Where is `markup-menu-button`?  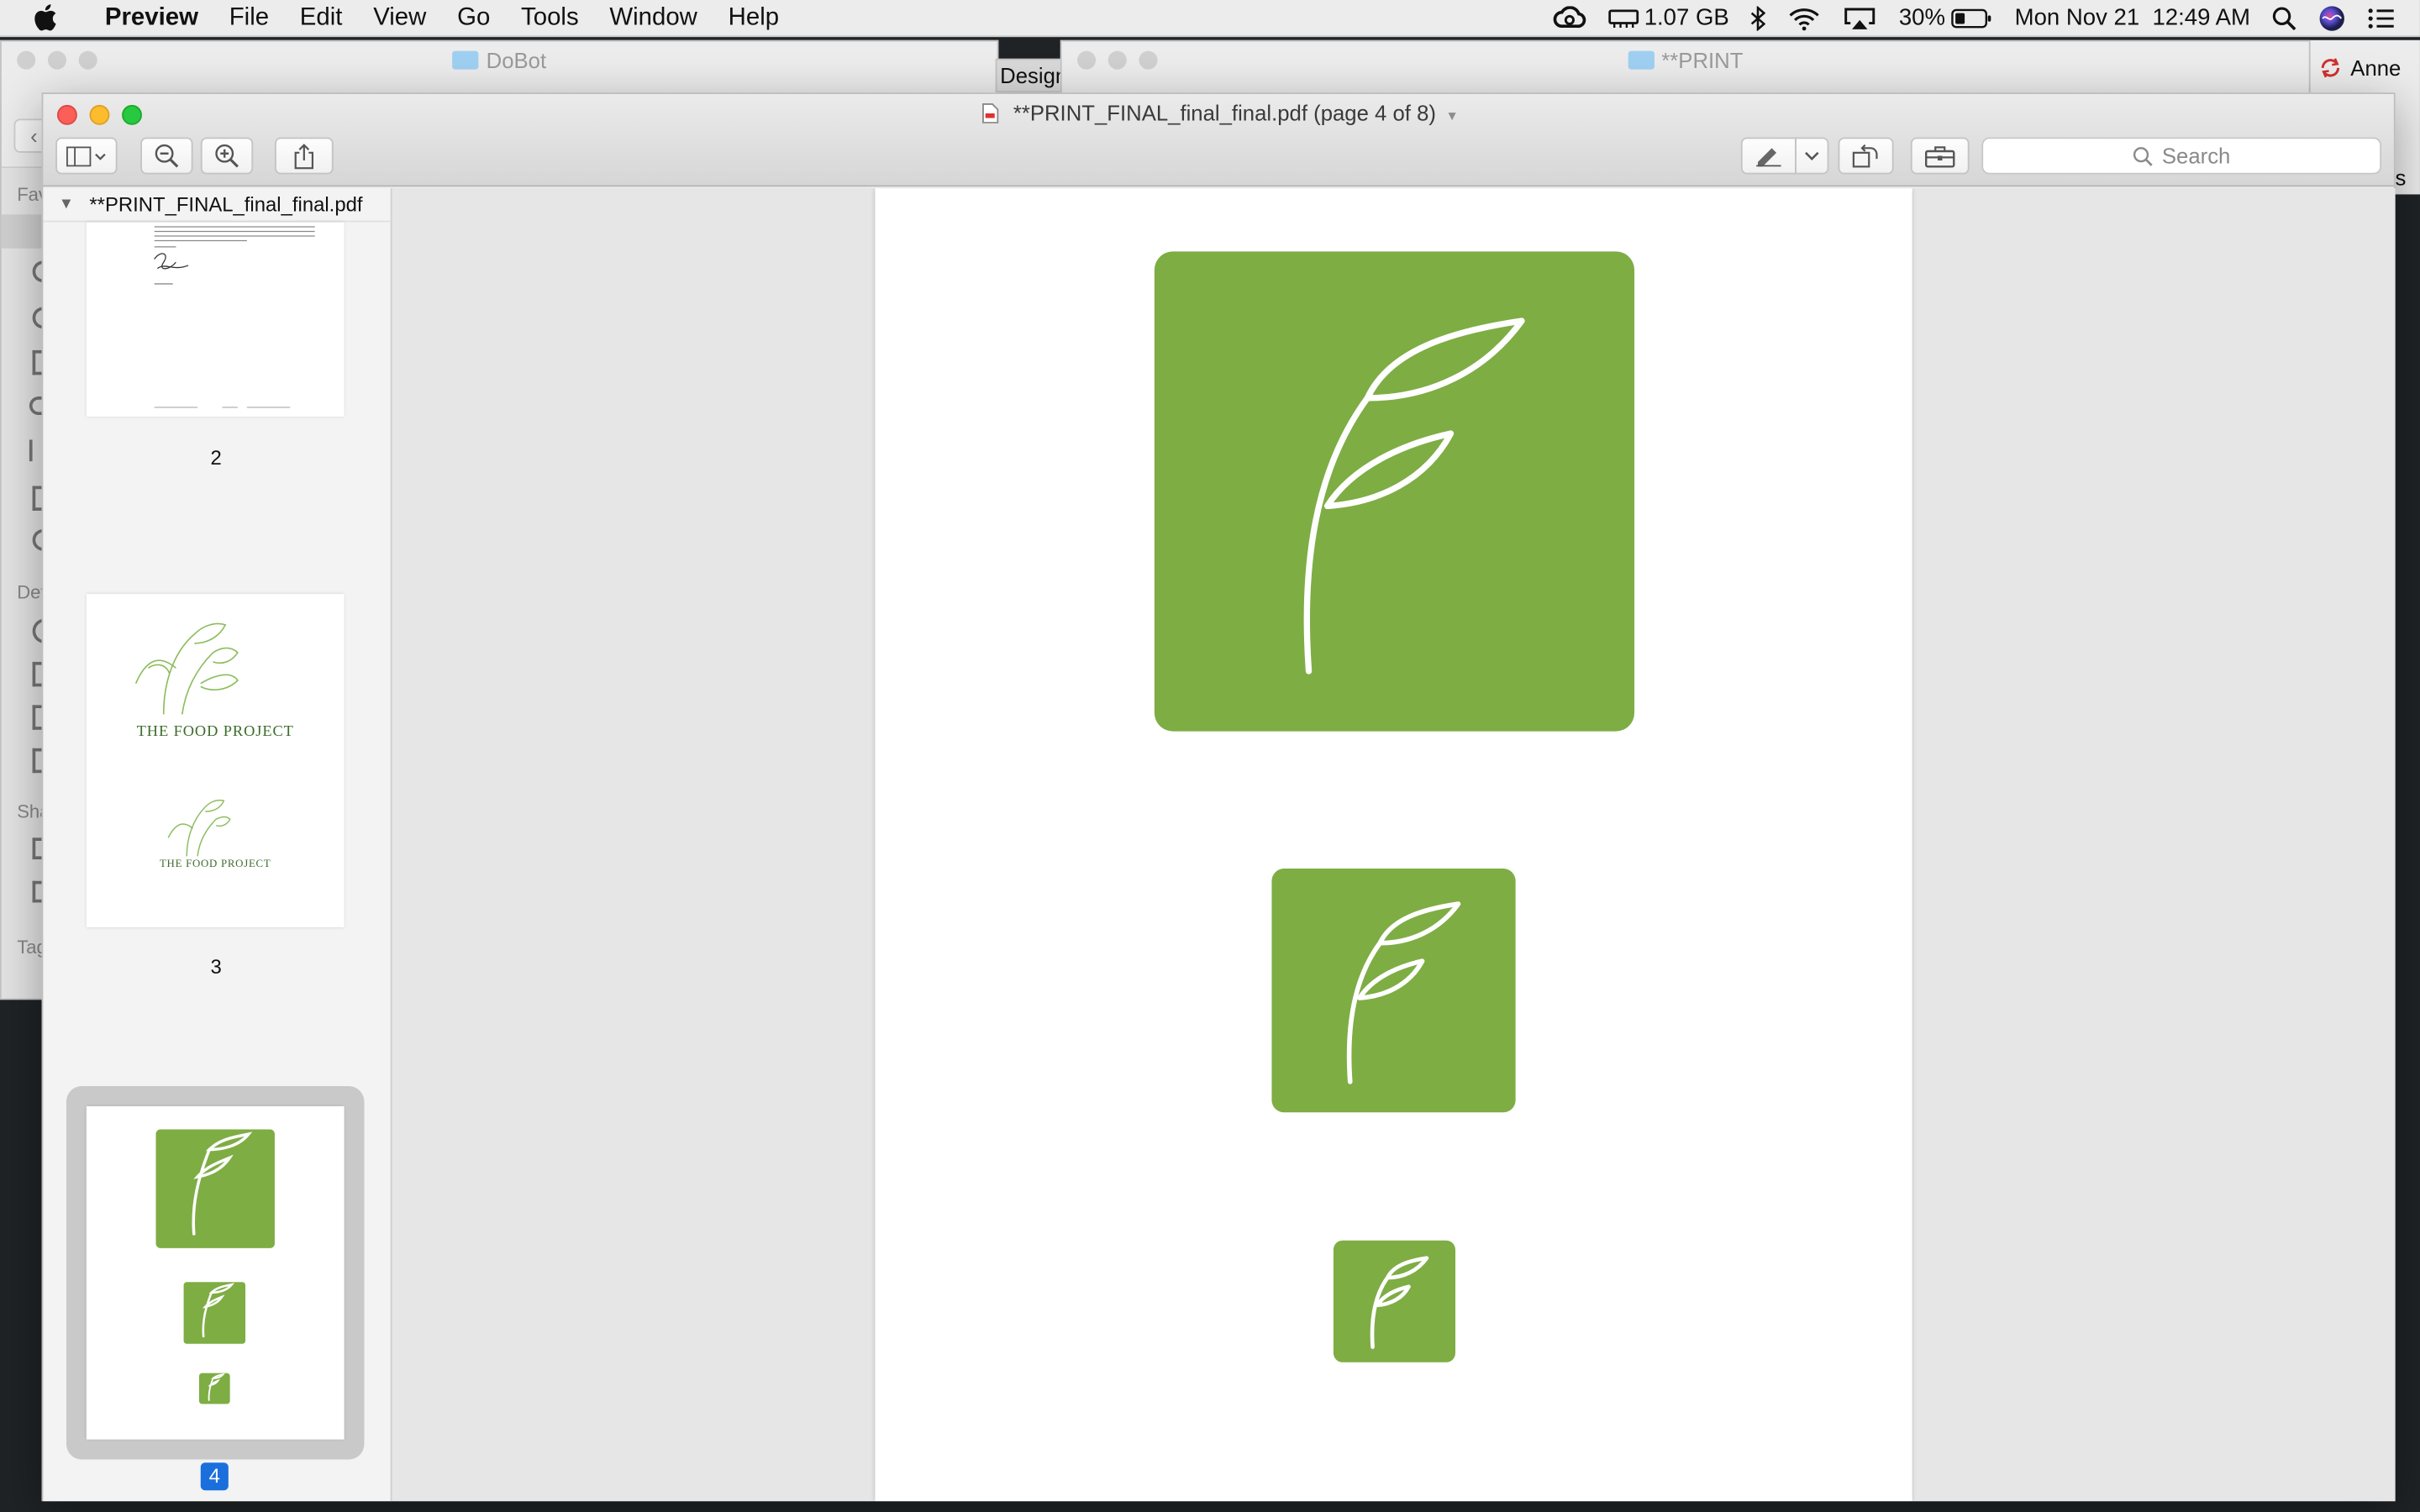 markup-menu-button is located at coordinates (1812, 156).